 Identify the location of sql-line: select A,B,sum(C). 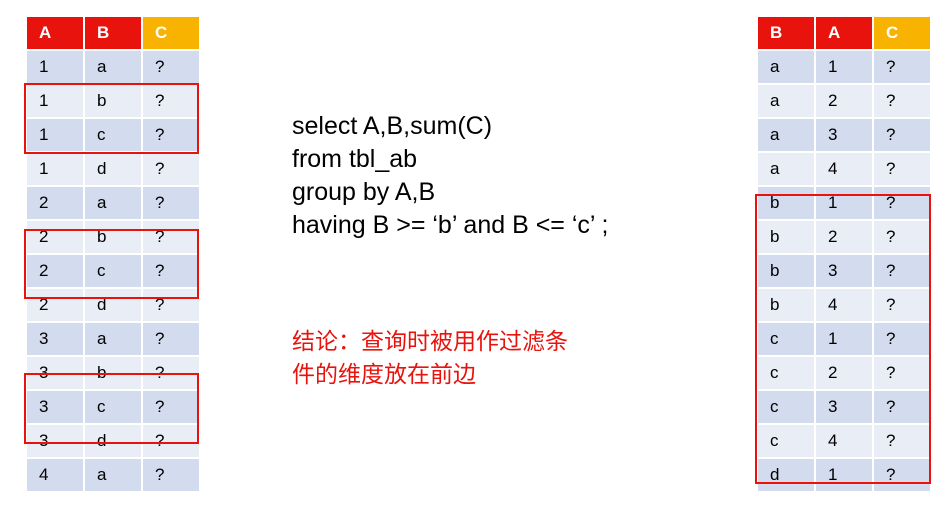
(392, 126).